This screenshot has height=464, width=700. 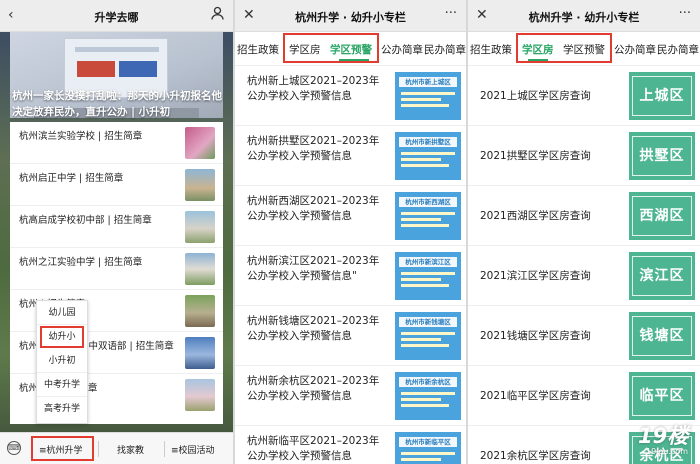 I want to click on article-title: 杭州新临平区2021–2023年公办学校入学预警信息, so click(x=313, y=448).